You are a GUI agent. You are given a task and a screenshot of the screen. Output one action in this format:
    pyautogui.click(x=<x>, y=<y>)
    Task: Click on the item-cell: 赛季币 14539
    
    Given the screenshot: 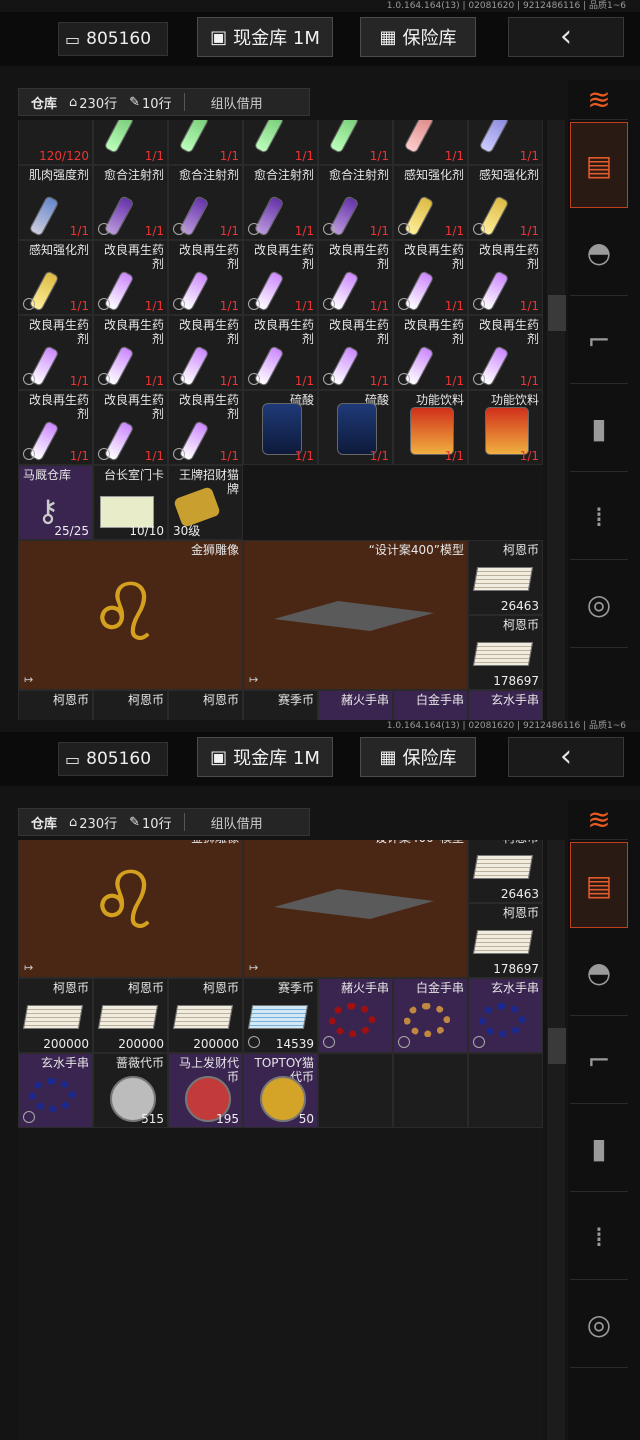 What is the action you would take?
    pyautogui.click(x=280, y=1015)
    